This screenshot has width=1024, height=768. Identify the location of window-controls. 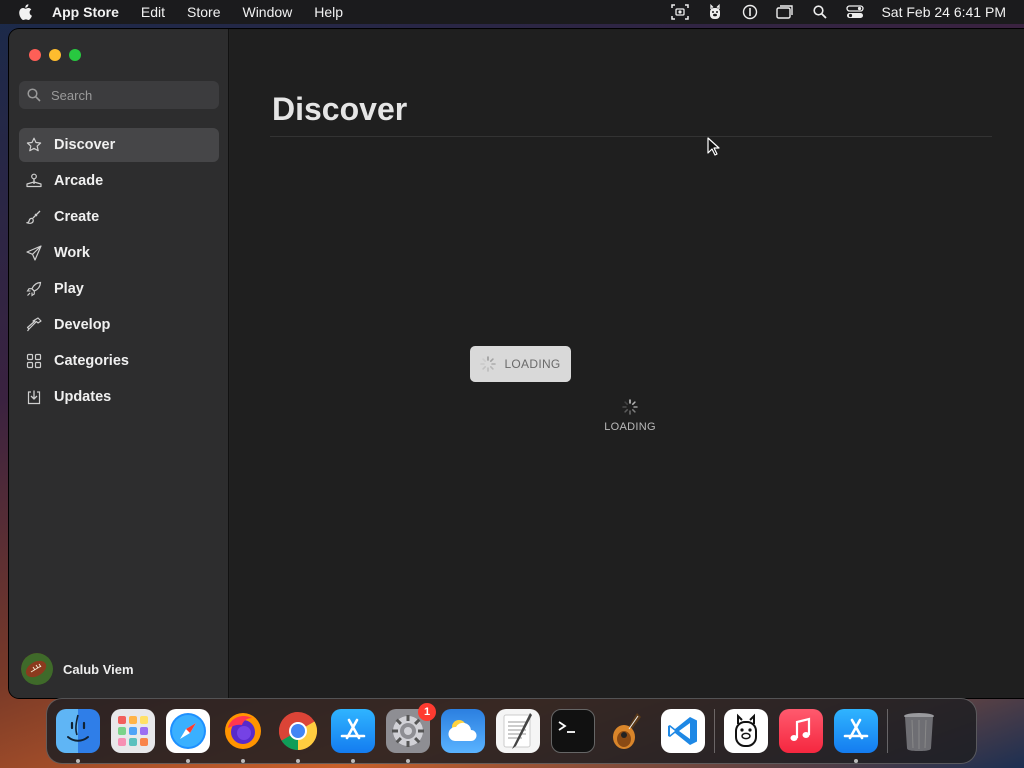
(55, 55).